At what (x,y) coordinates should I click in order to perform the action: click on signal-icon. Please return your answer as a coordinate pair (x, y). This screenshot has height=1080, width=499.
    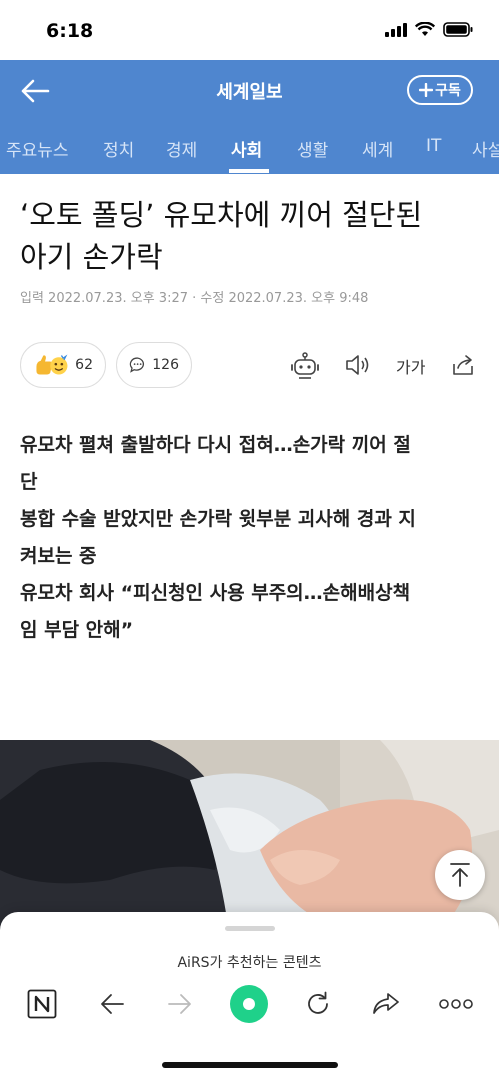
    Looking at the image, I should click on (396, 29).